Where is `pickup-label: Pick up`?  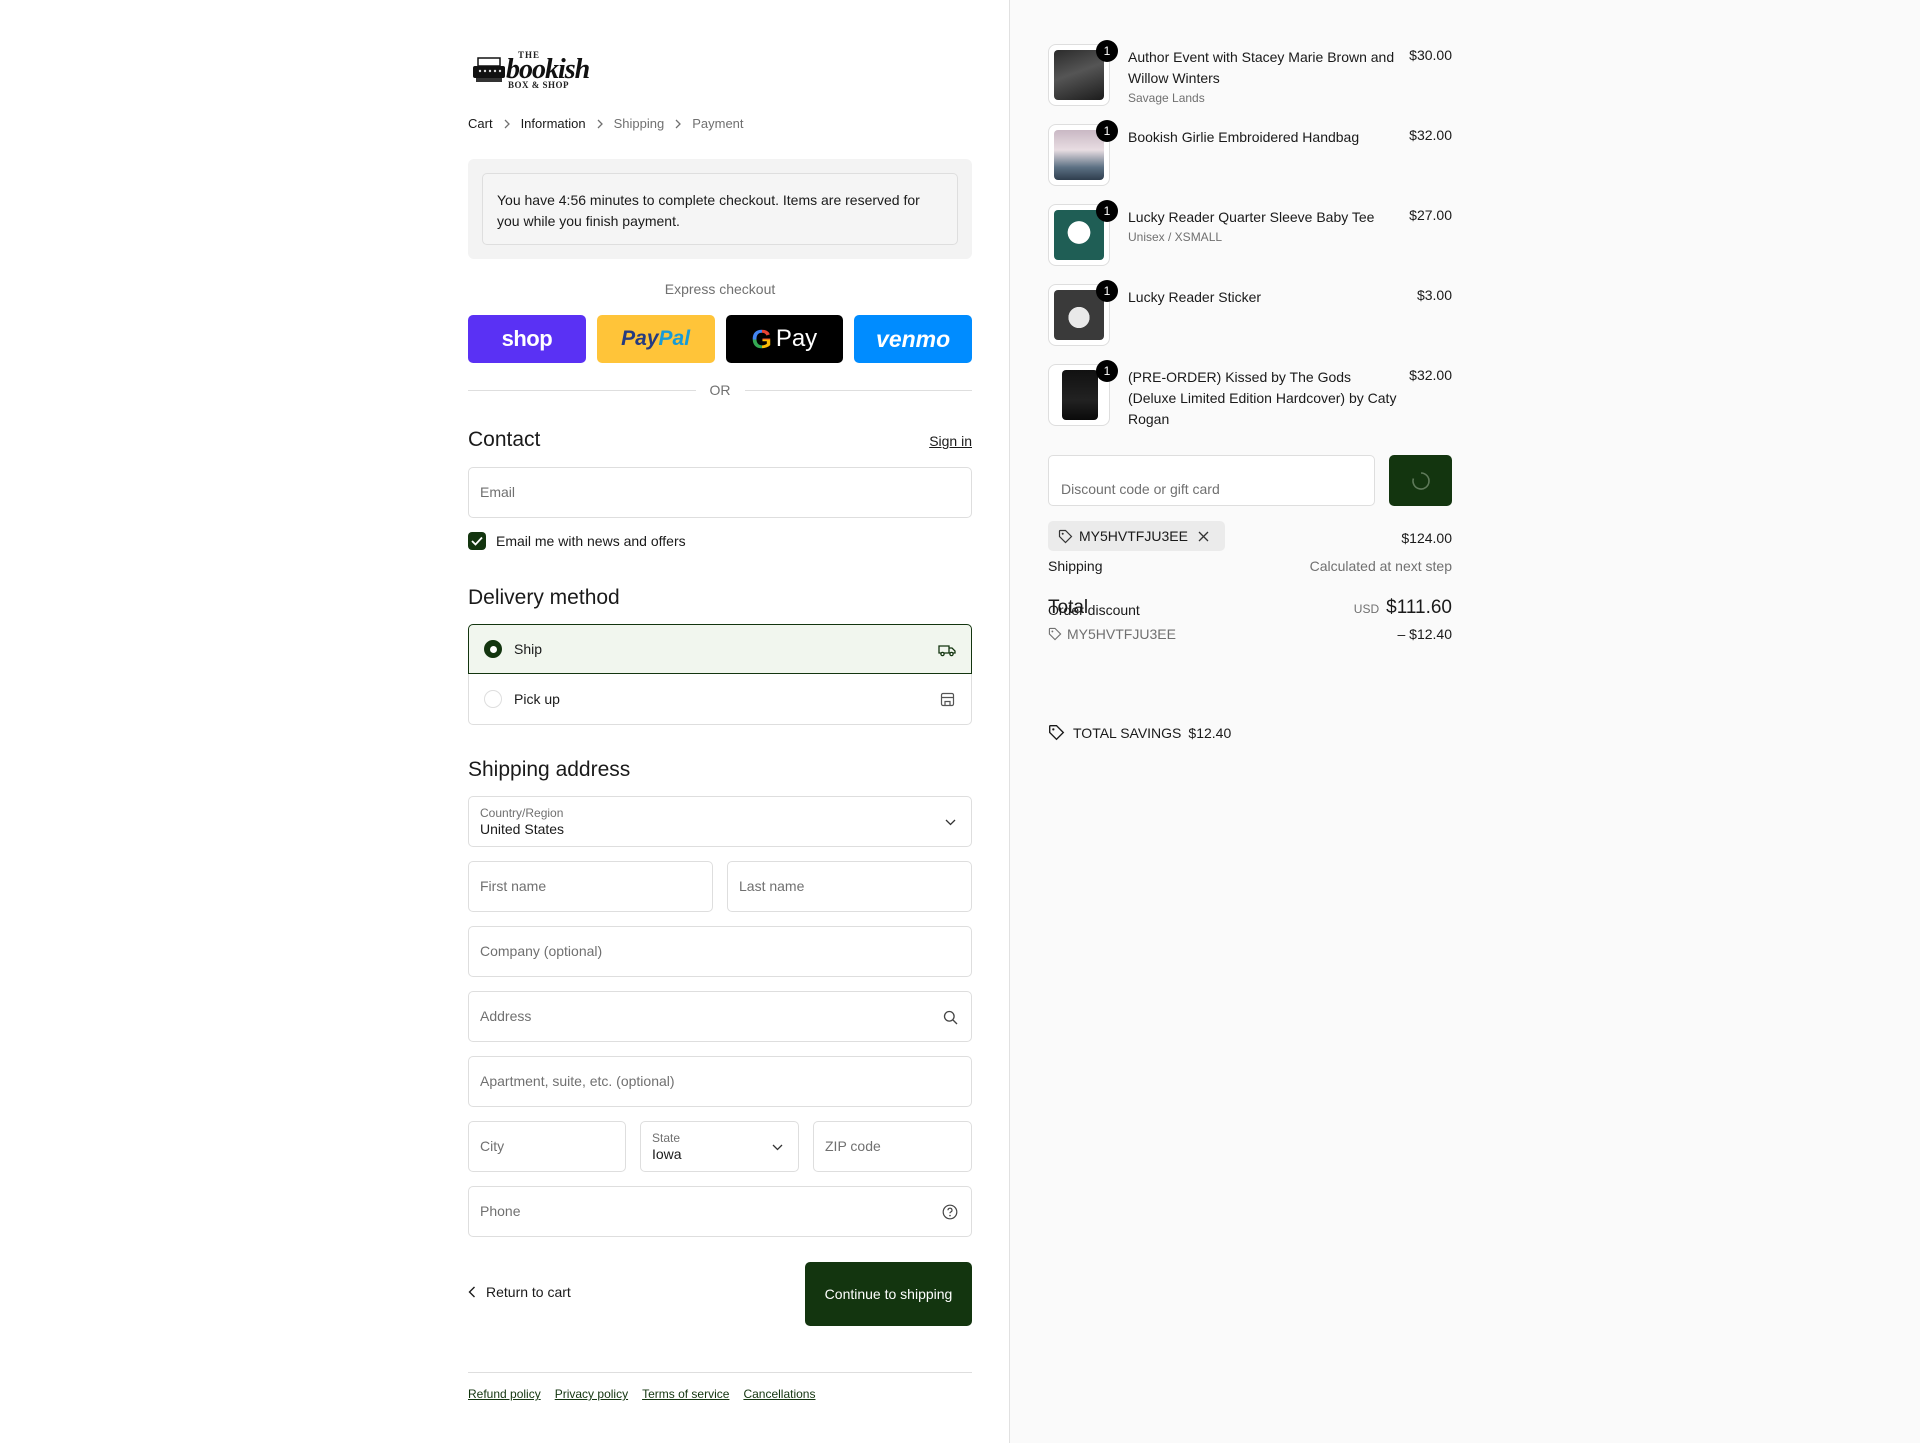
pickup-label: Pick up is located at coordinates (537, 699).